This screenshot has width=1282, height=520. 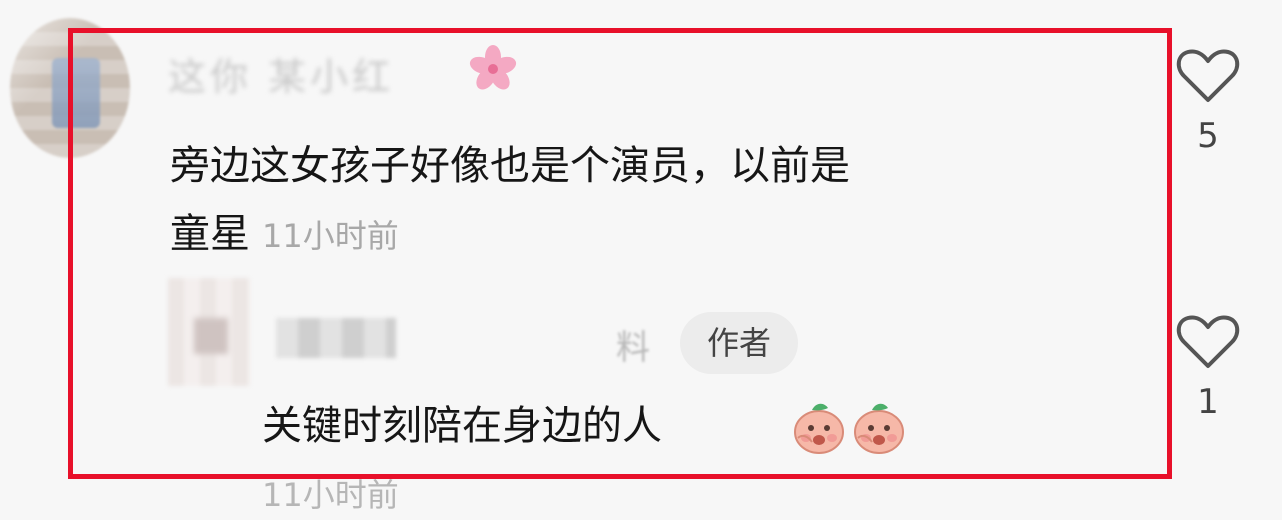 What do you see at coordinates (493, 67) in the screenshot?
I see `cherry-blossom-icon` at bounding box center [493, 67].